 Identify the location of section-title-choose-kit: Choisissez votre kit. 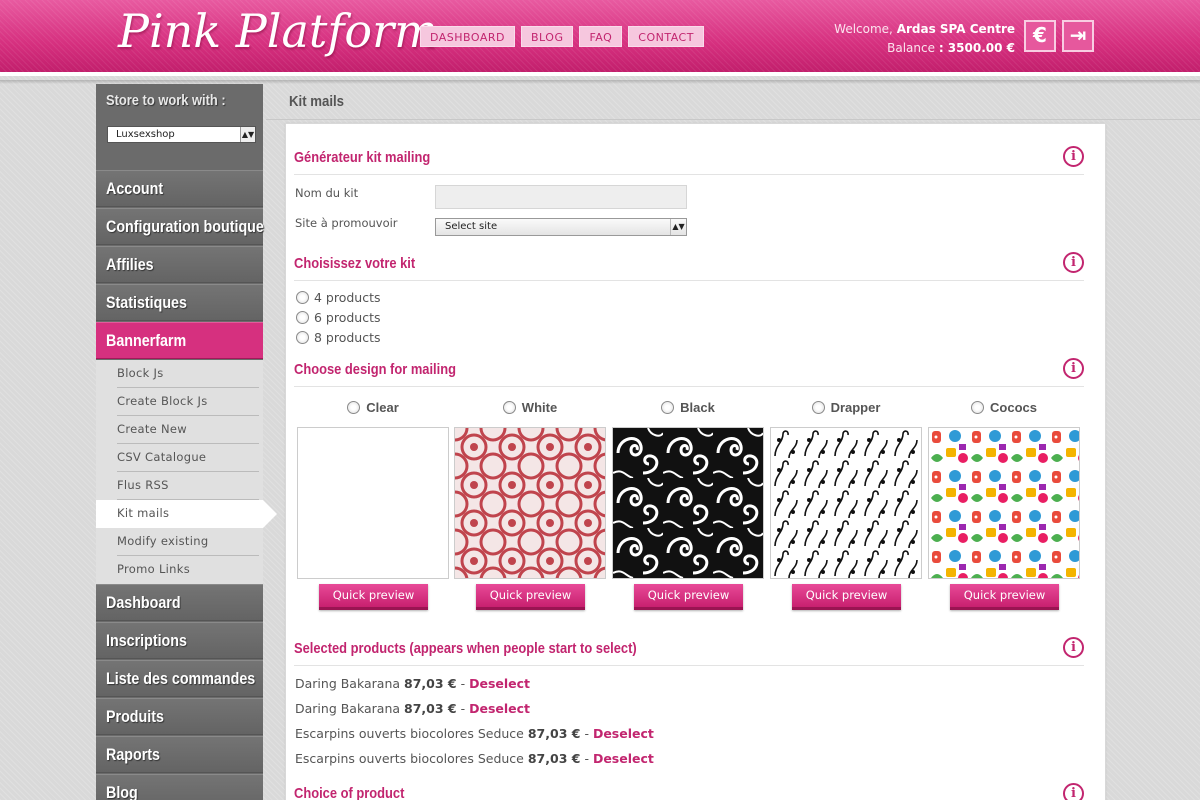
(355, 263).